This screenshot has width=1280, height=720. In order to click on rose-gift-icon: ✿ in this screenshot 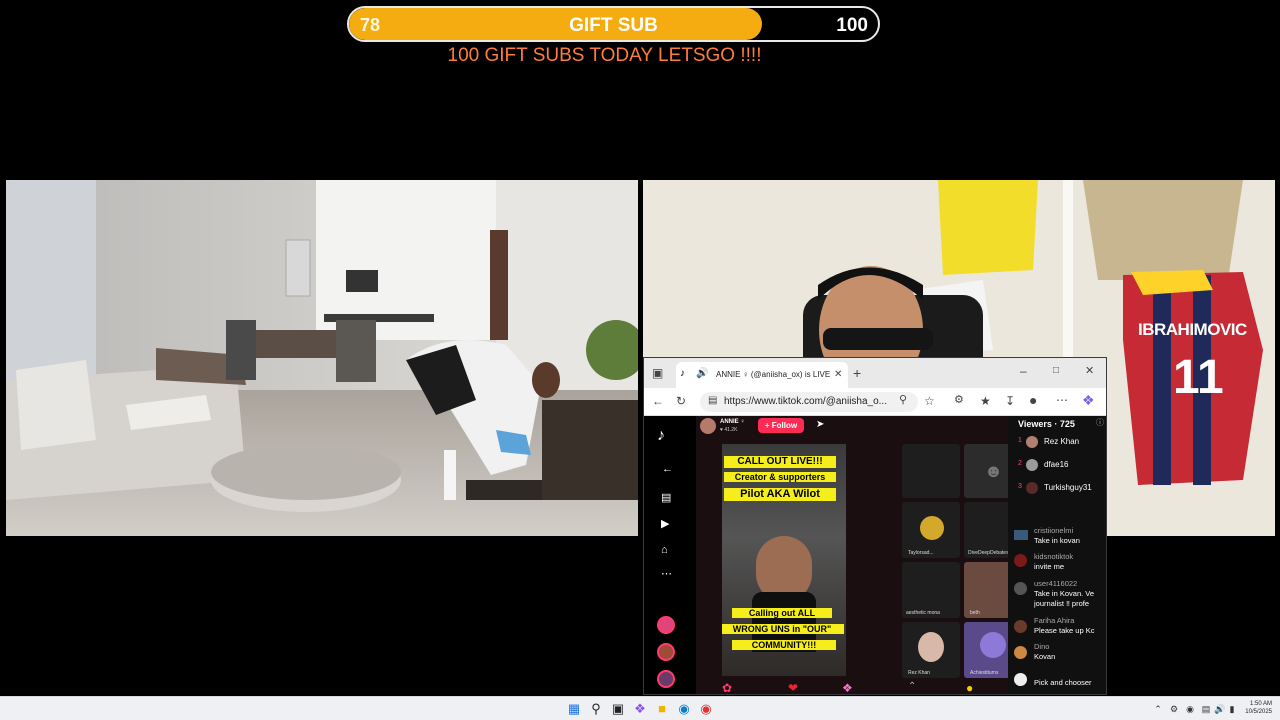, I will do `click(727, 688)`.